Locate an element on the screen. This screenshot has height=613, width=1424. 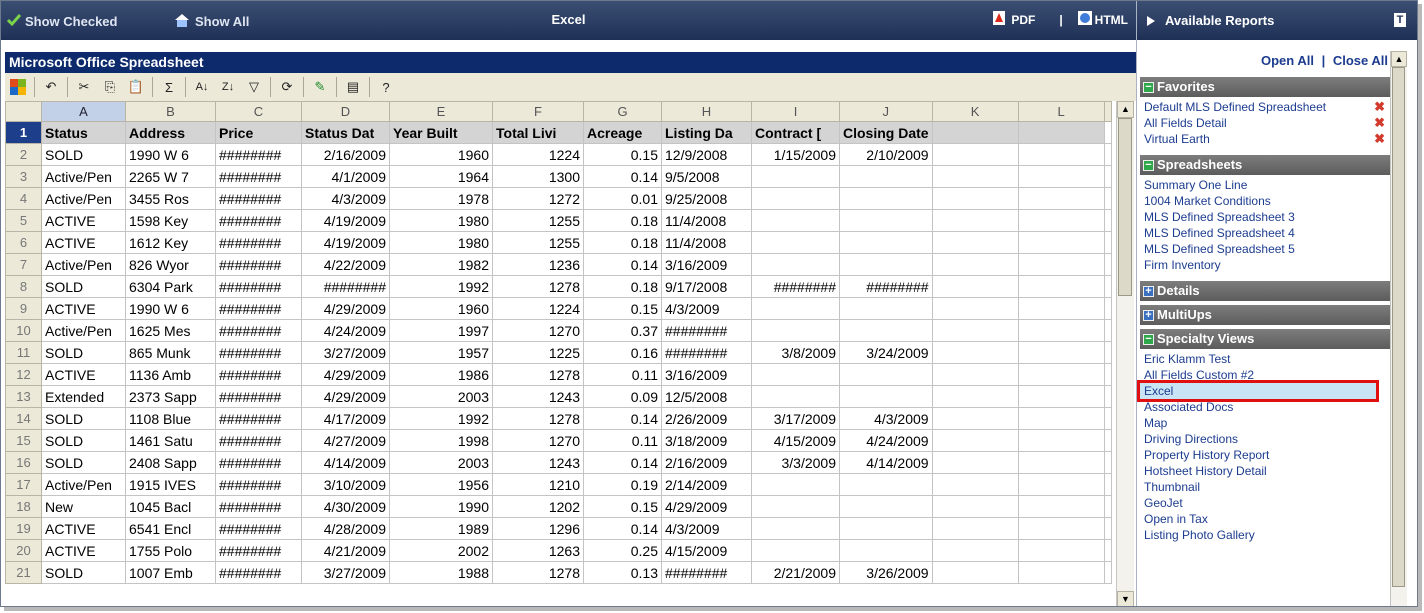
row-header: 12 is located at coordinates (23, 374).